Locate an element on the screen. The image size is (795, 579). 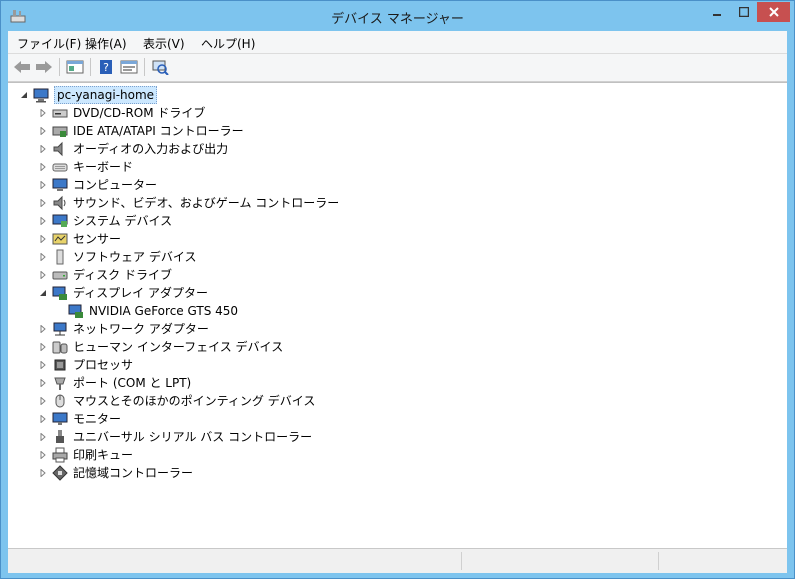
tree-category-item: ディスク ドライブ is located at coordinates (105, 275).